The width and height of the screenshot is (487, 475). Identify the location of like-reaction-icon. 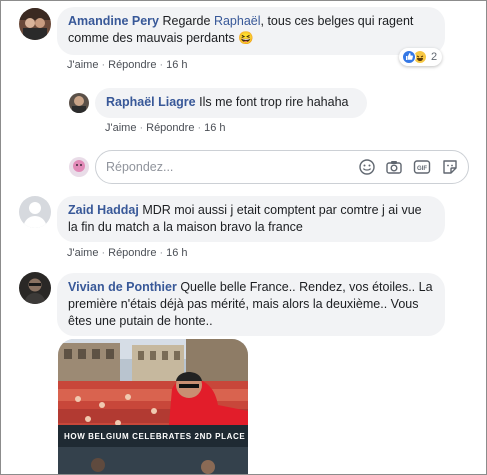
(409, 57).